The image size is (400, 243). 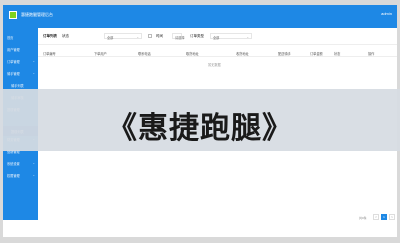 What do you see at coordinates (159, 36) in the screenshot?
I see `date-filter-label: 时间` at bounding box center [159, 36].